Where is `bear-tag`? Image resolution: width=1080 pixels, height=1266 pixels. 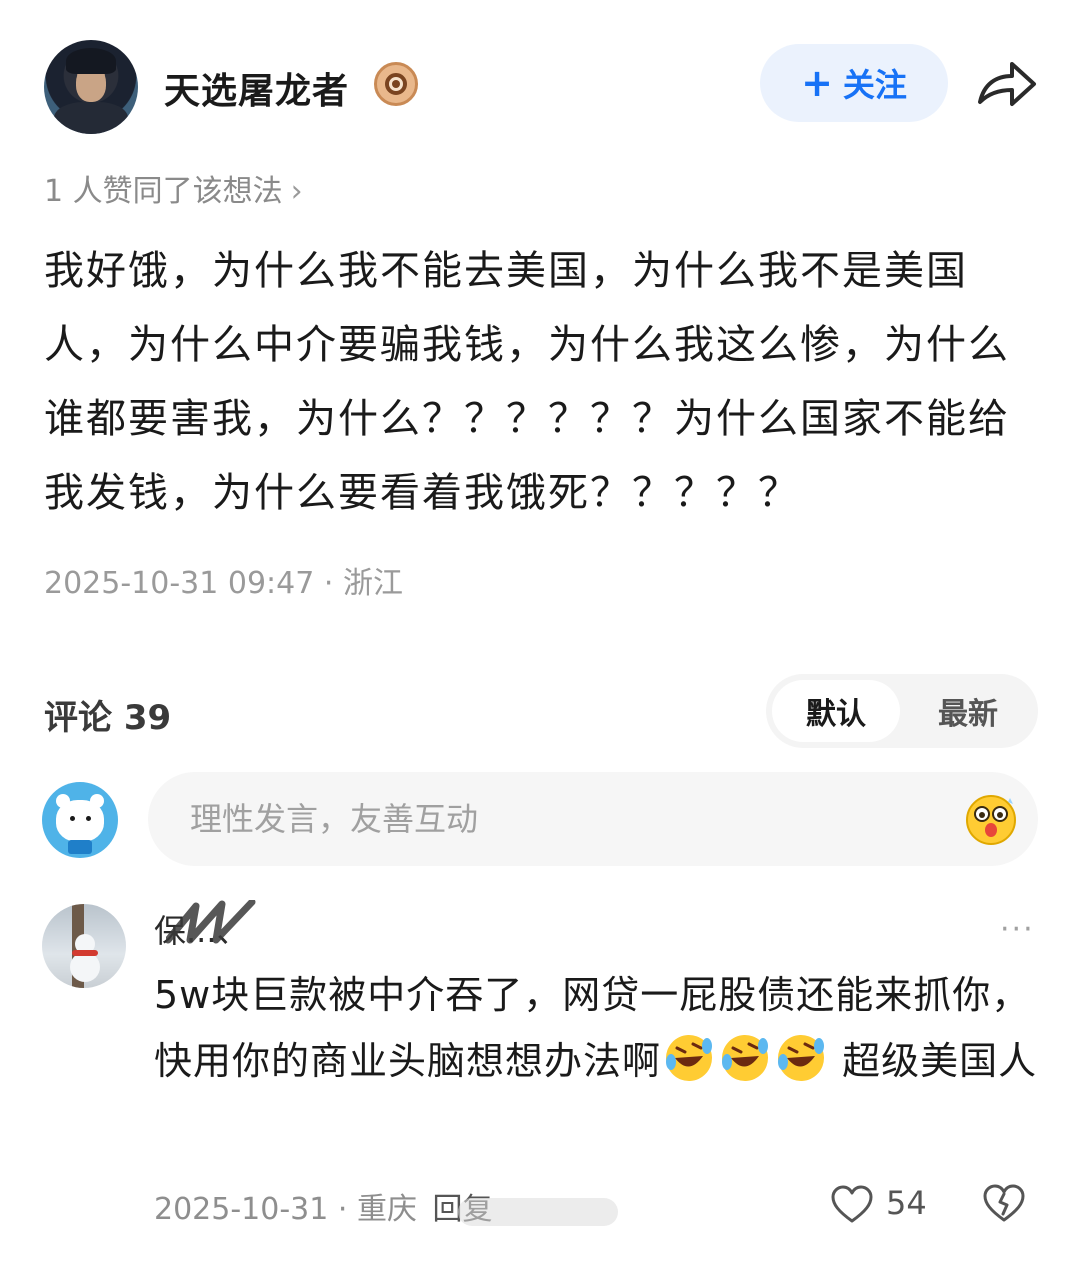 bear-tag is located at coordinates (80, 847).